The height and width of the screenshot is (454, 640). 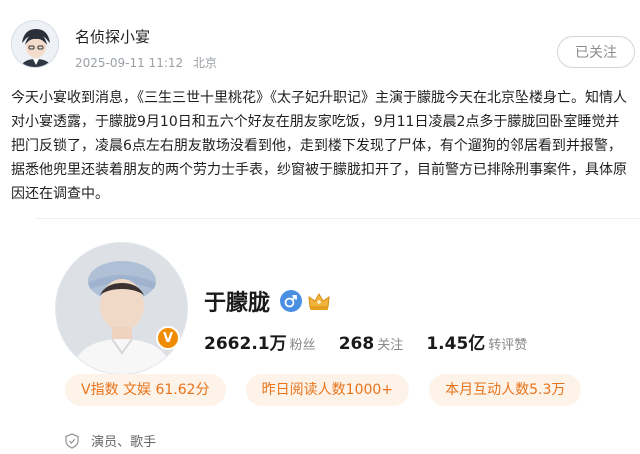 I want to click on post-meta: 2025-09-11 11:12 北京, so click(x=146, y=62).